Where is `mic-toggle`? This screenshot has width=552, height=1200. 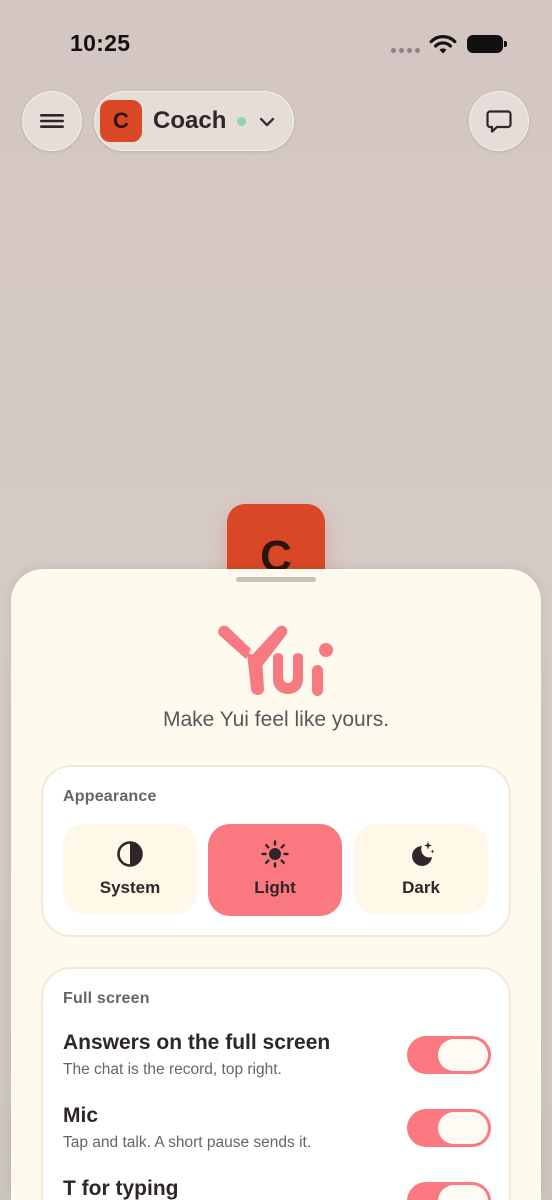 mic-toggle is located at coordinates (449, 1128).